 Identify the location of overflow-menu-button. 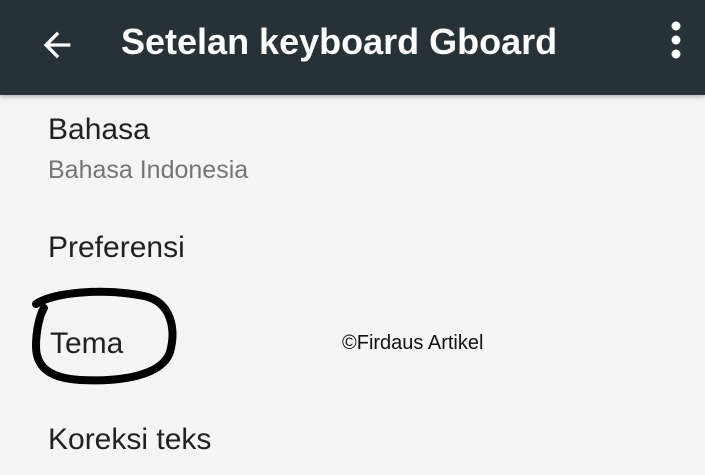
(676, 40).